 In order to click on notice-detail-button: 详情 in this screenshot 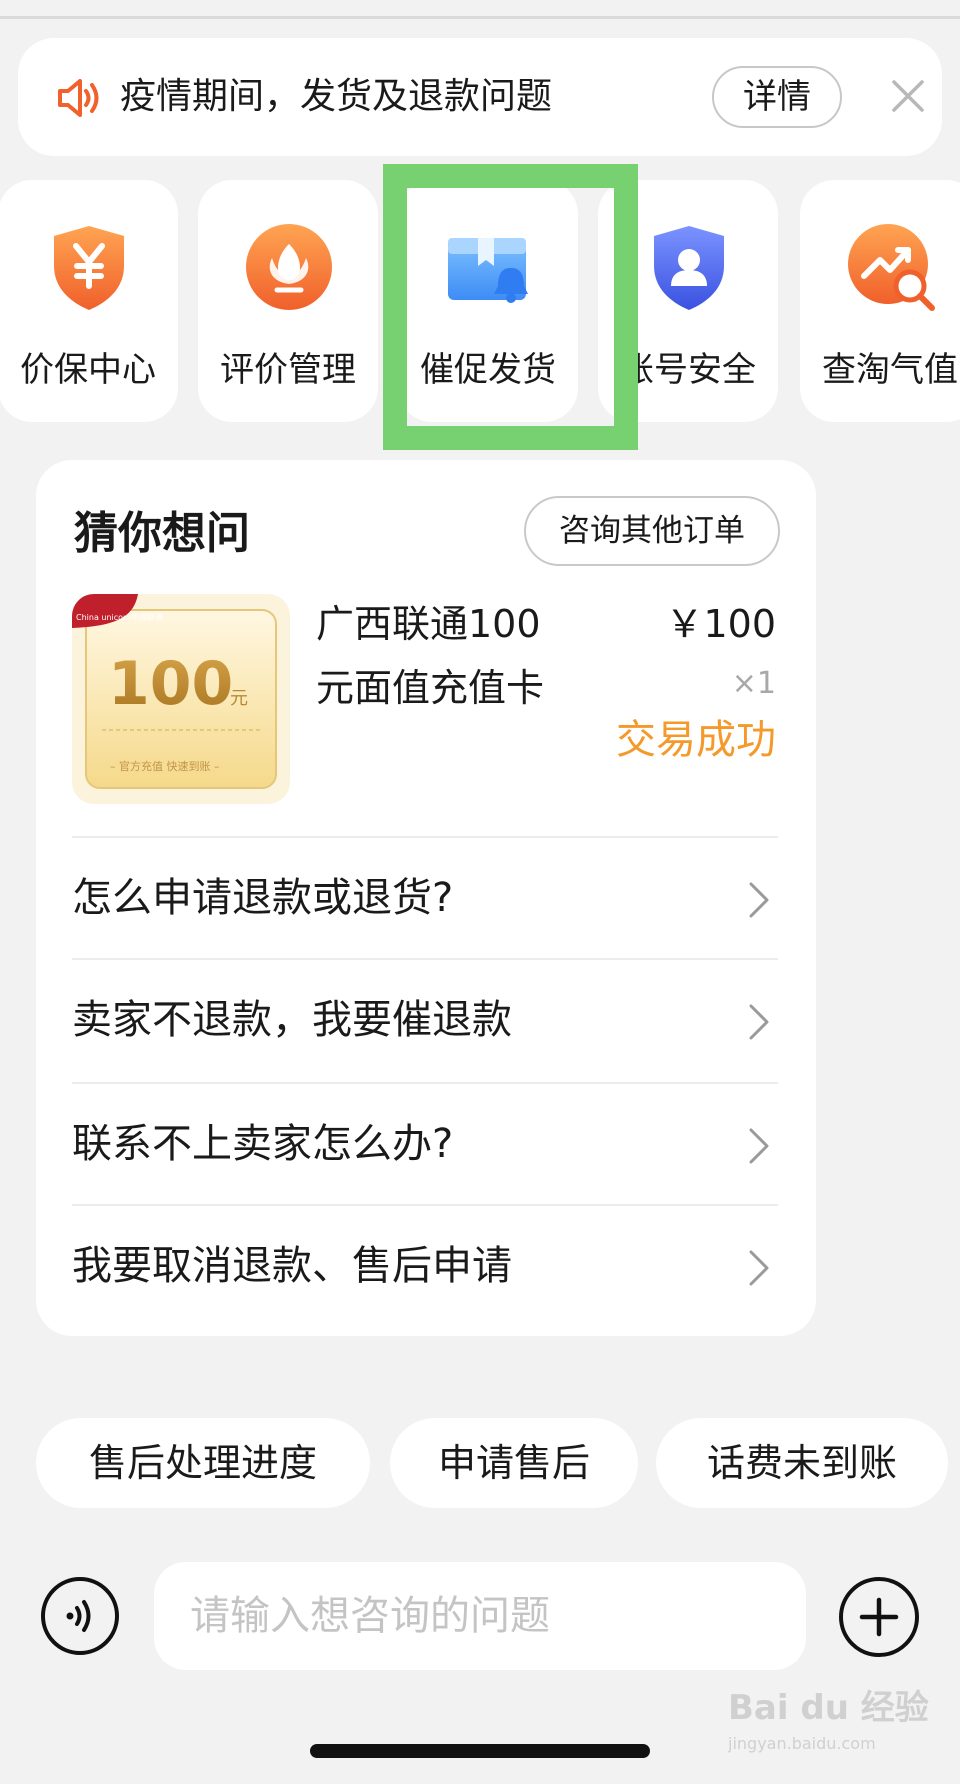, I will do `click(777, 97)`.